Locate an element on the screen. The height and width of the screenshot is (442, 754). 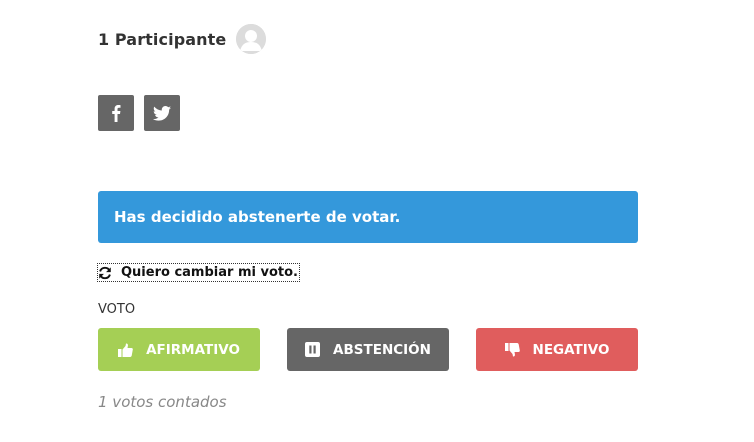
vote-abstain-label: ABSTENCIÓN is located at coordinates (382, 349).